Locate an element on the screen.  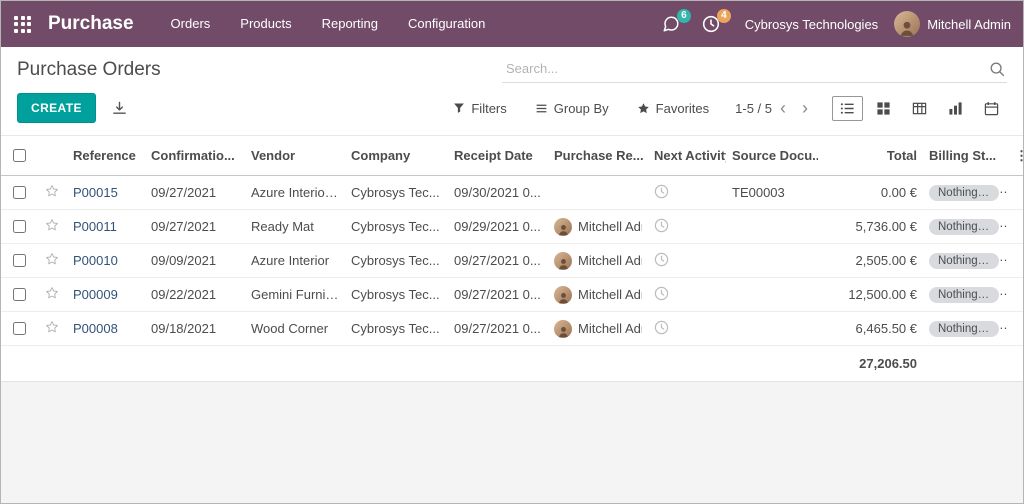
create-button: CREATE is located at coordinates (56, 108).